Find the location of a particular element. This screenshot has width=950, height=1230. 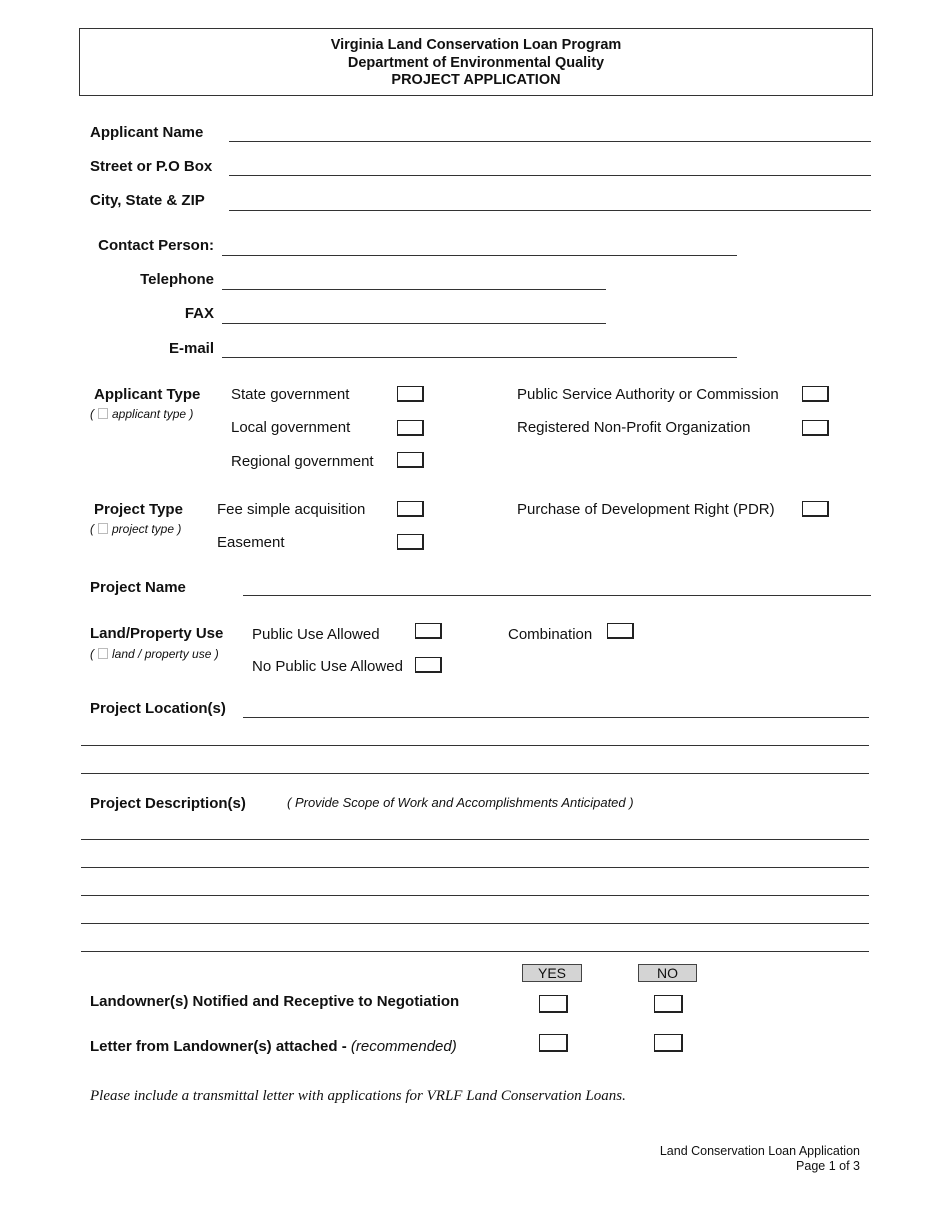

option-fee-simple: Fee simple acquisition is located at coordinates (291, 509).